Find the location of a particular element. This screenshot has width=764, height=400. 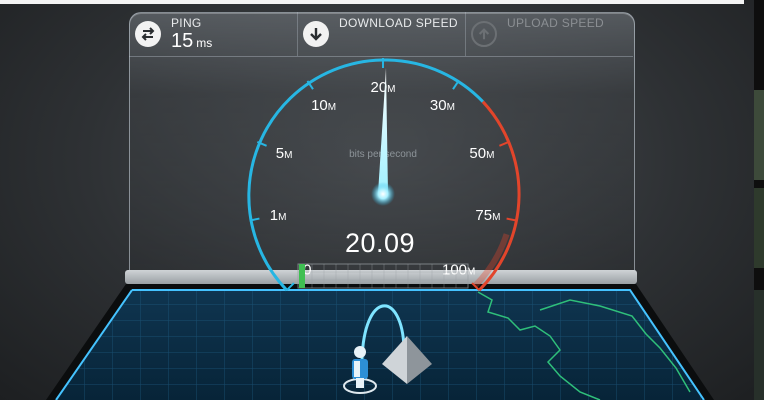

tick-label-5m: 5M is located at coordinates (284, 153).